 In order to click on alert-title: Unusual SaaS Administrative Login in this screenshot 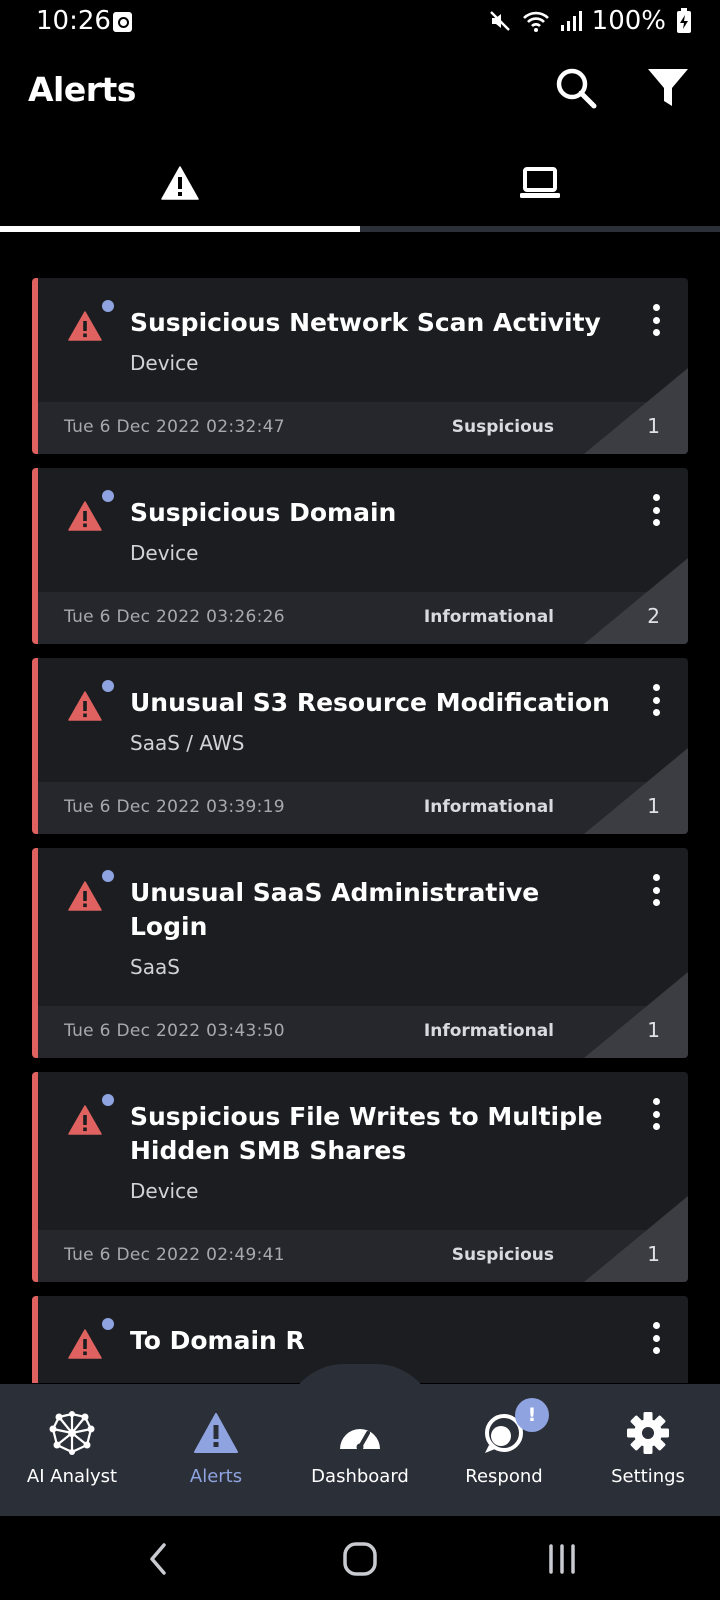, I will do `click(335, 909)`.